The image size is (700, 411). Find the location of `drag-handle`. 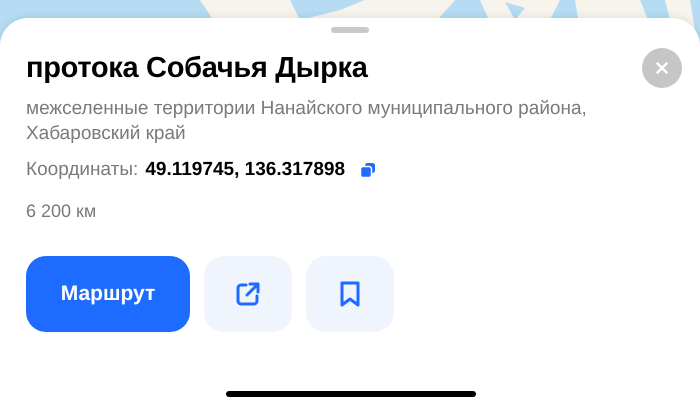

drag-handle is located at coordinates (350, 30).